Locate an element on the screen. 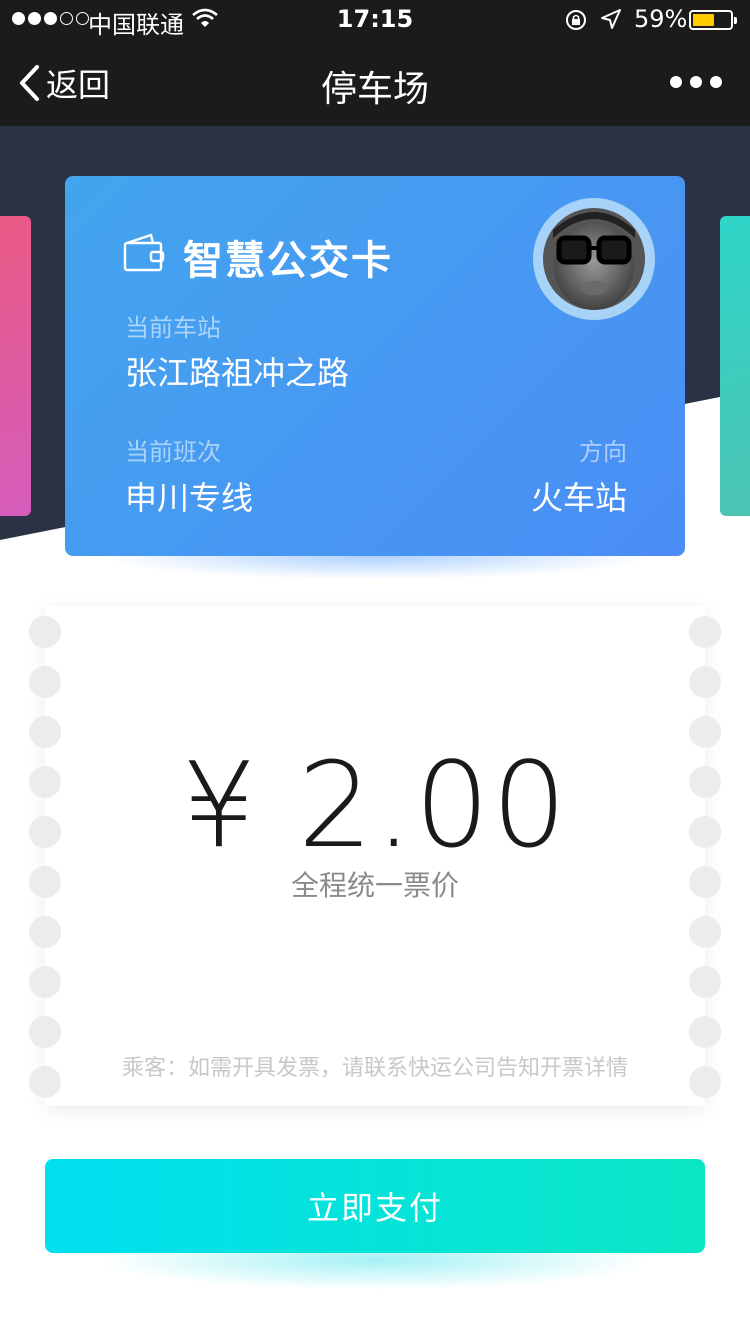 This screenshot has height=1334, width=750. fare-price: ¥ 2.00 is located at coordinates (375, 805).